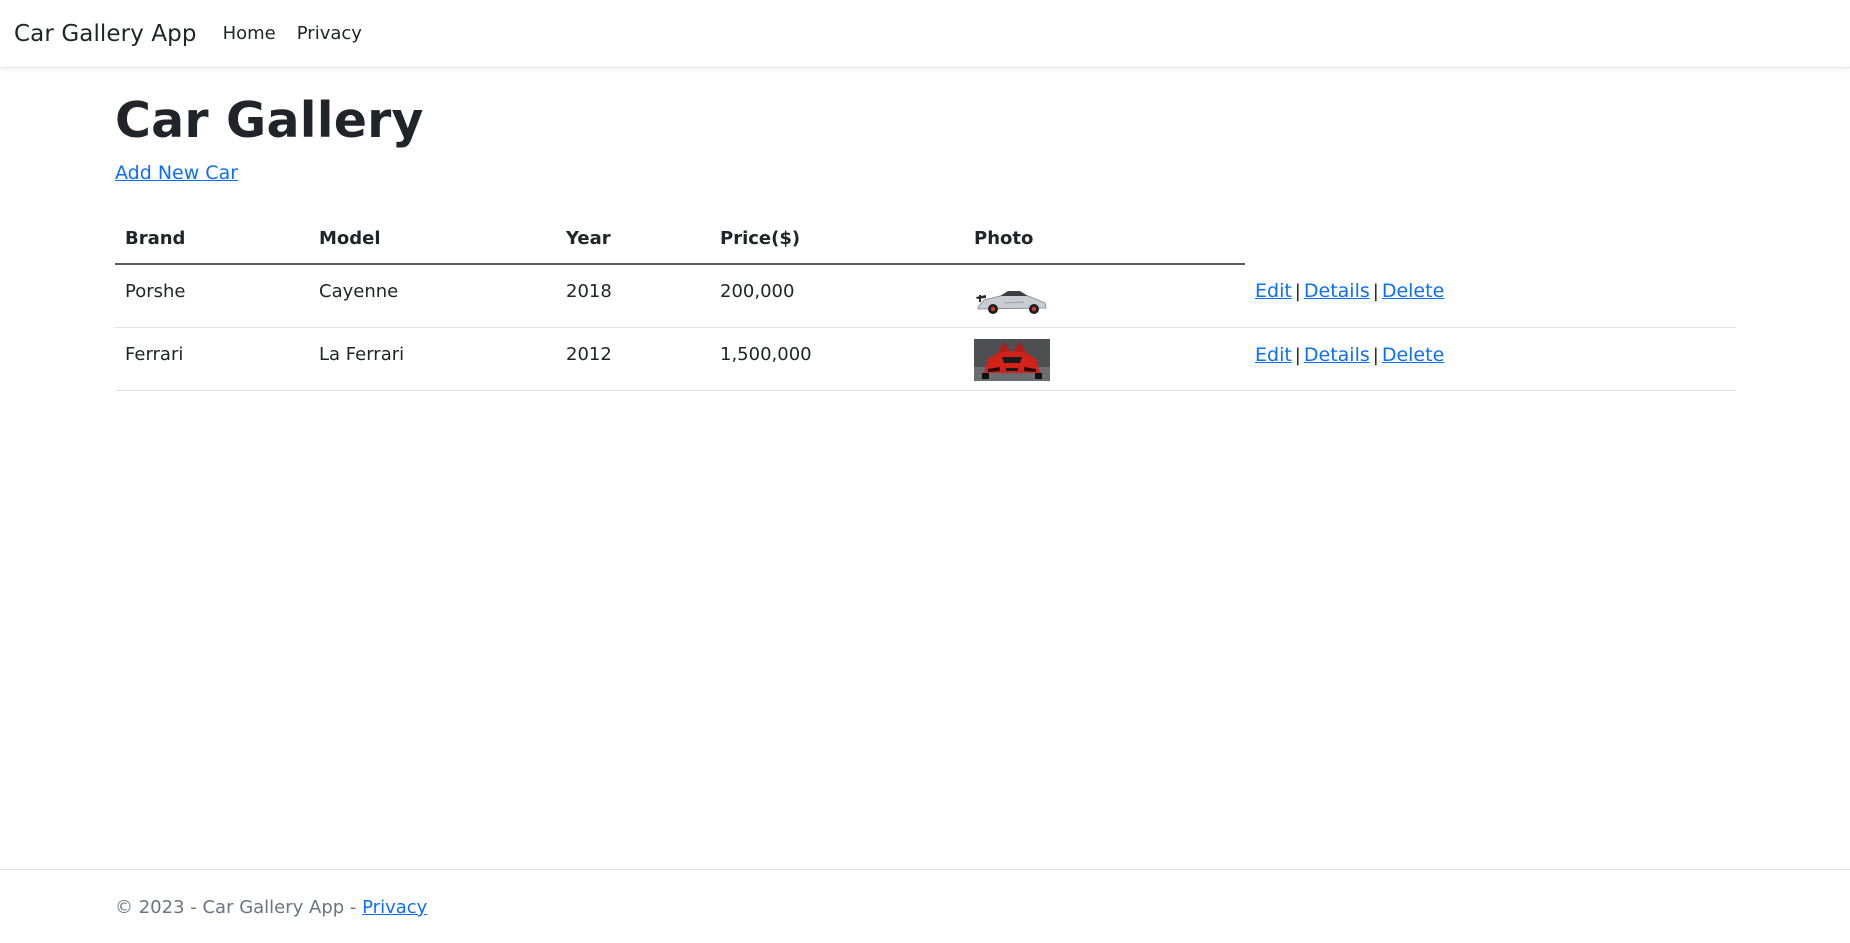 This screenshot has width=1850, height=943. Describe the element at coordinates (837, 359) in the screenshot. I see `cell-price: 1,500,000` at that location.